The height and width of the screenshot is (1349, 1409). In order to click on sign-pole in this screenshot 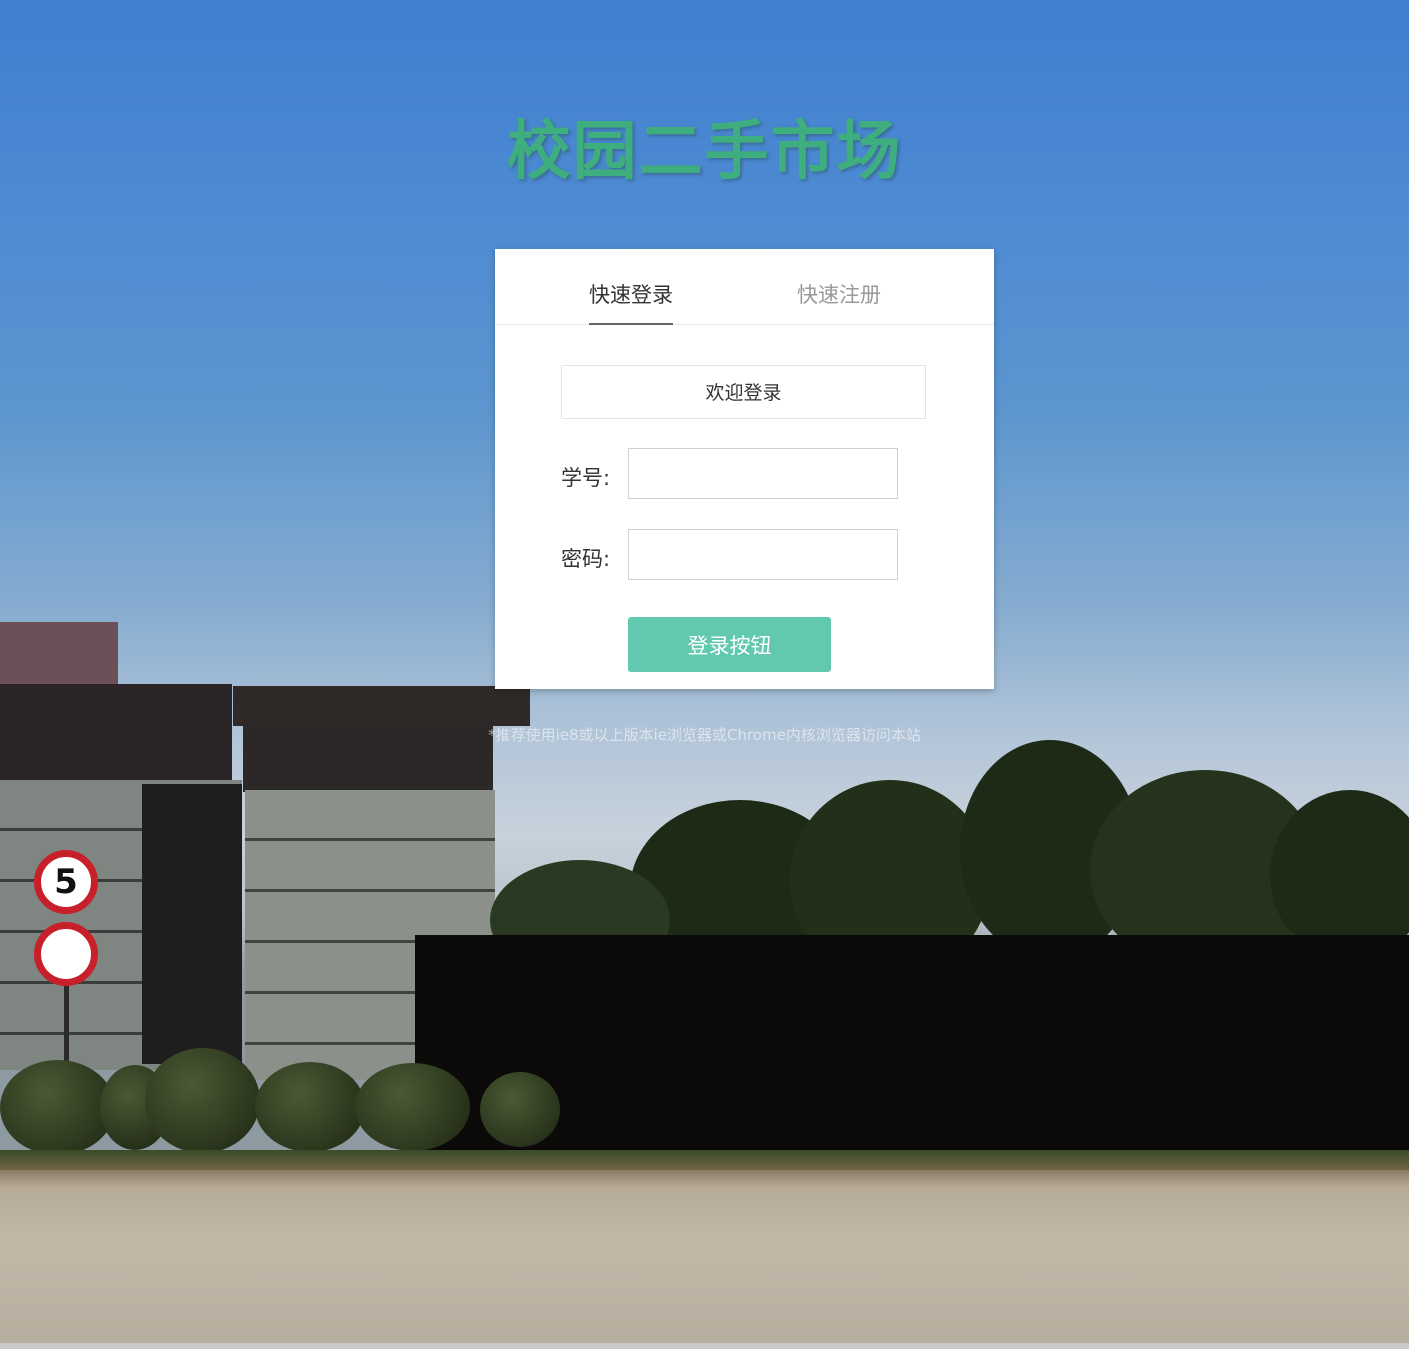, I will do `click(66, 1026)`.